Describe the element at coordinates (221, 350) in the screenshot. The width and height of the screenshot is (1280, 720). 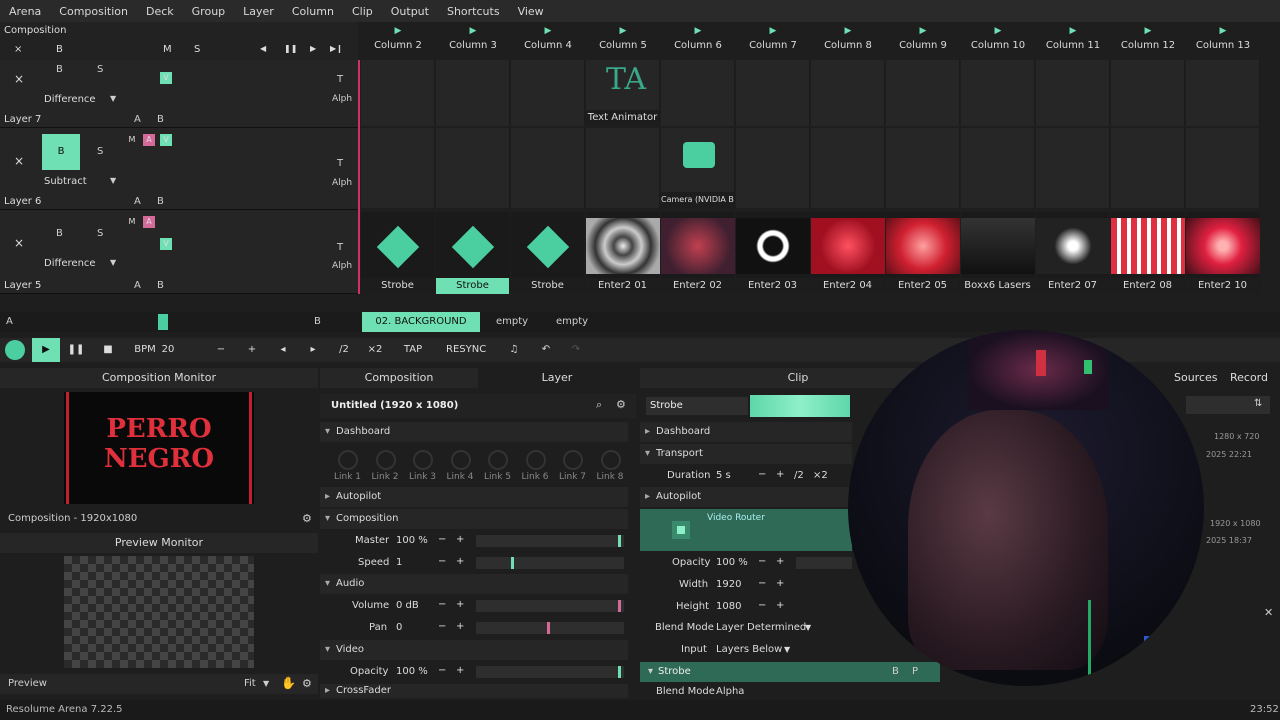
I see `bpm-minus-button: −` at that location.